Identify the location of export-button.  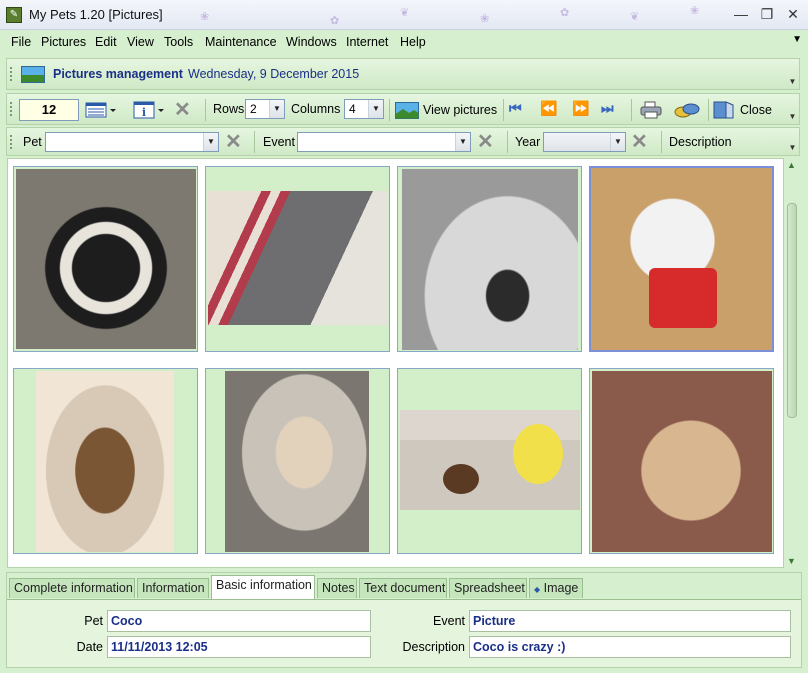
(687, 110).